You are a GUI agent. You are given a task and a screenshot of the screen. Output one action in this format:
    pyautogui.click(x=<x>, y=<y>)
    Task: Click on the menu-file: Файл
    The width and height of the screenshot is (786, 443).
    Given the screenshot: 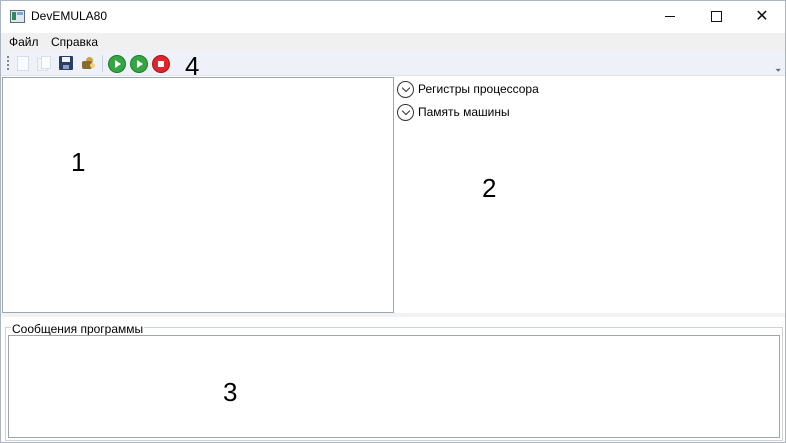 What is the action you would take?
    pyautogui.click(x=24, y=42)
    